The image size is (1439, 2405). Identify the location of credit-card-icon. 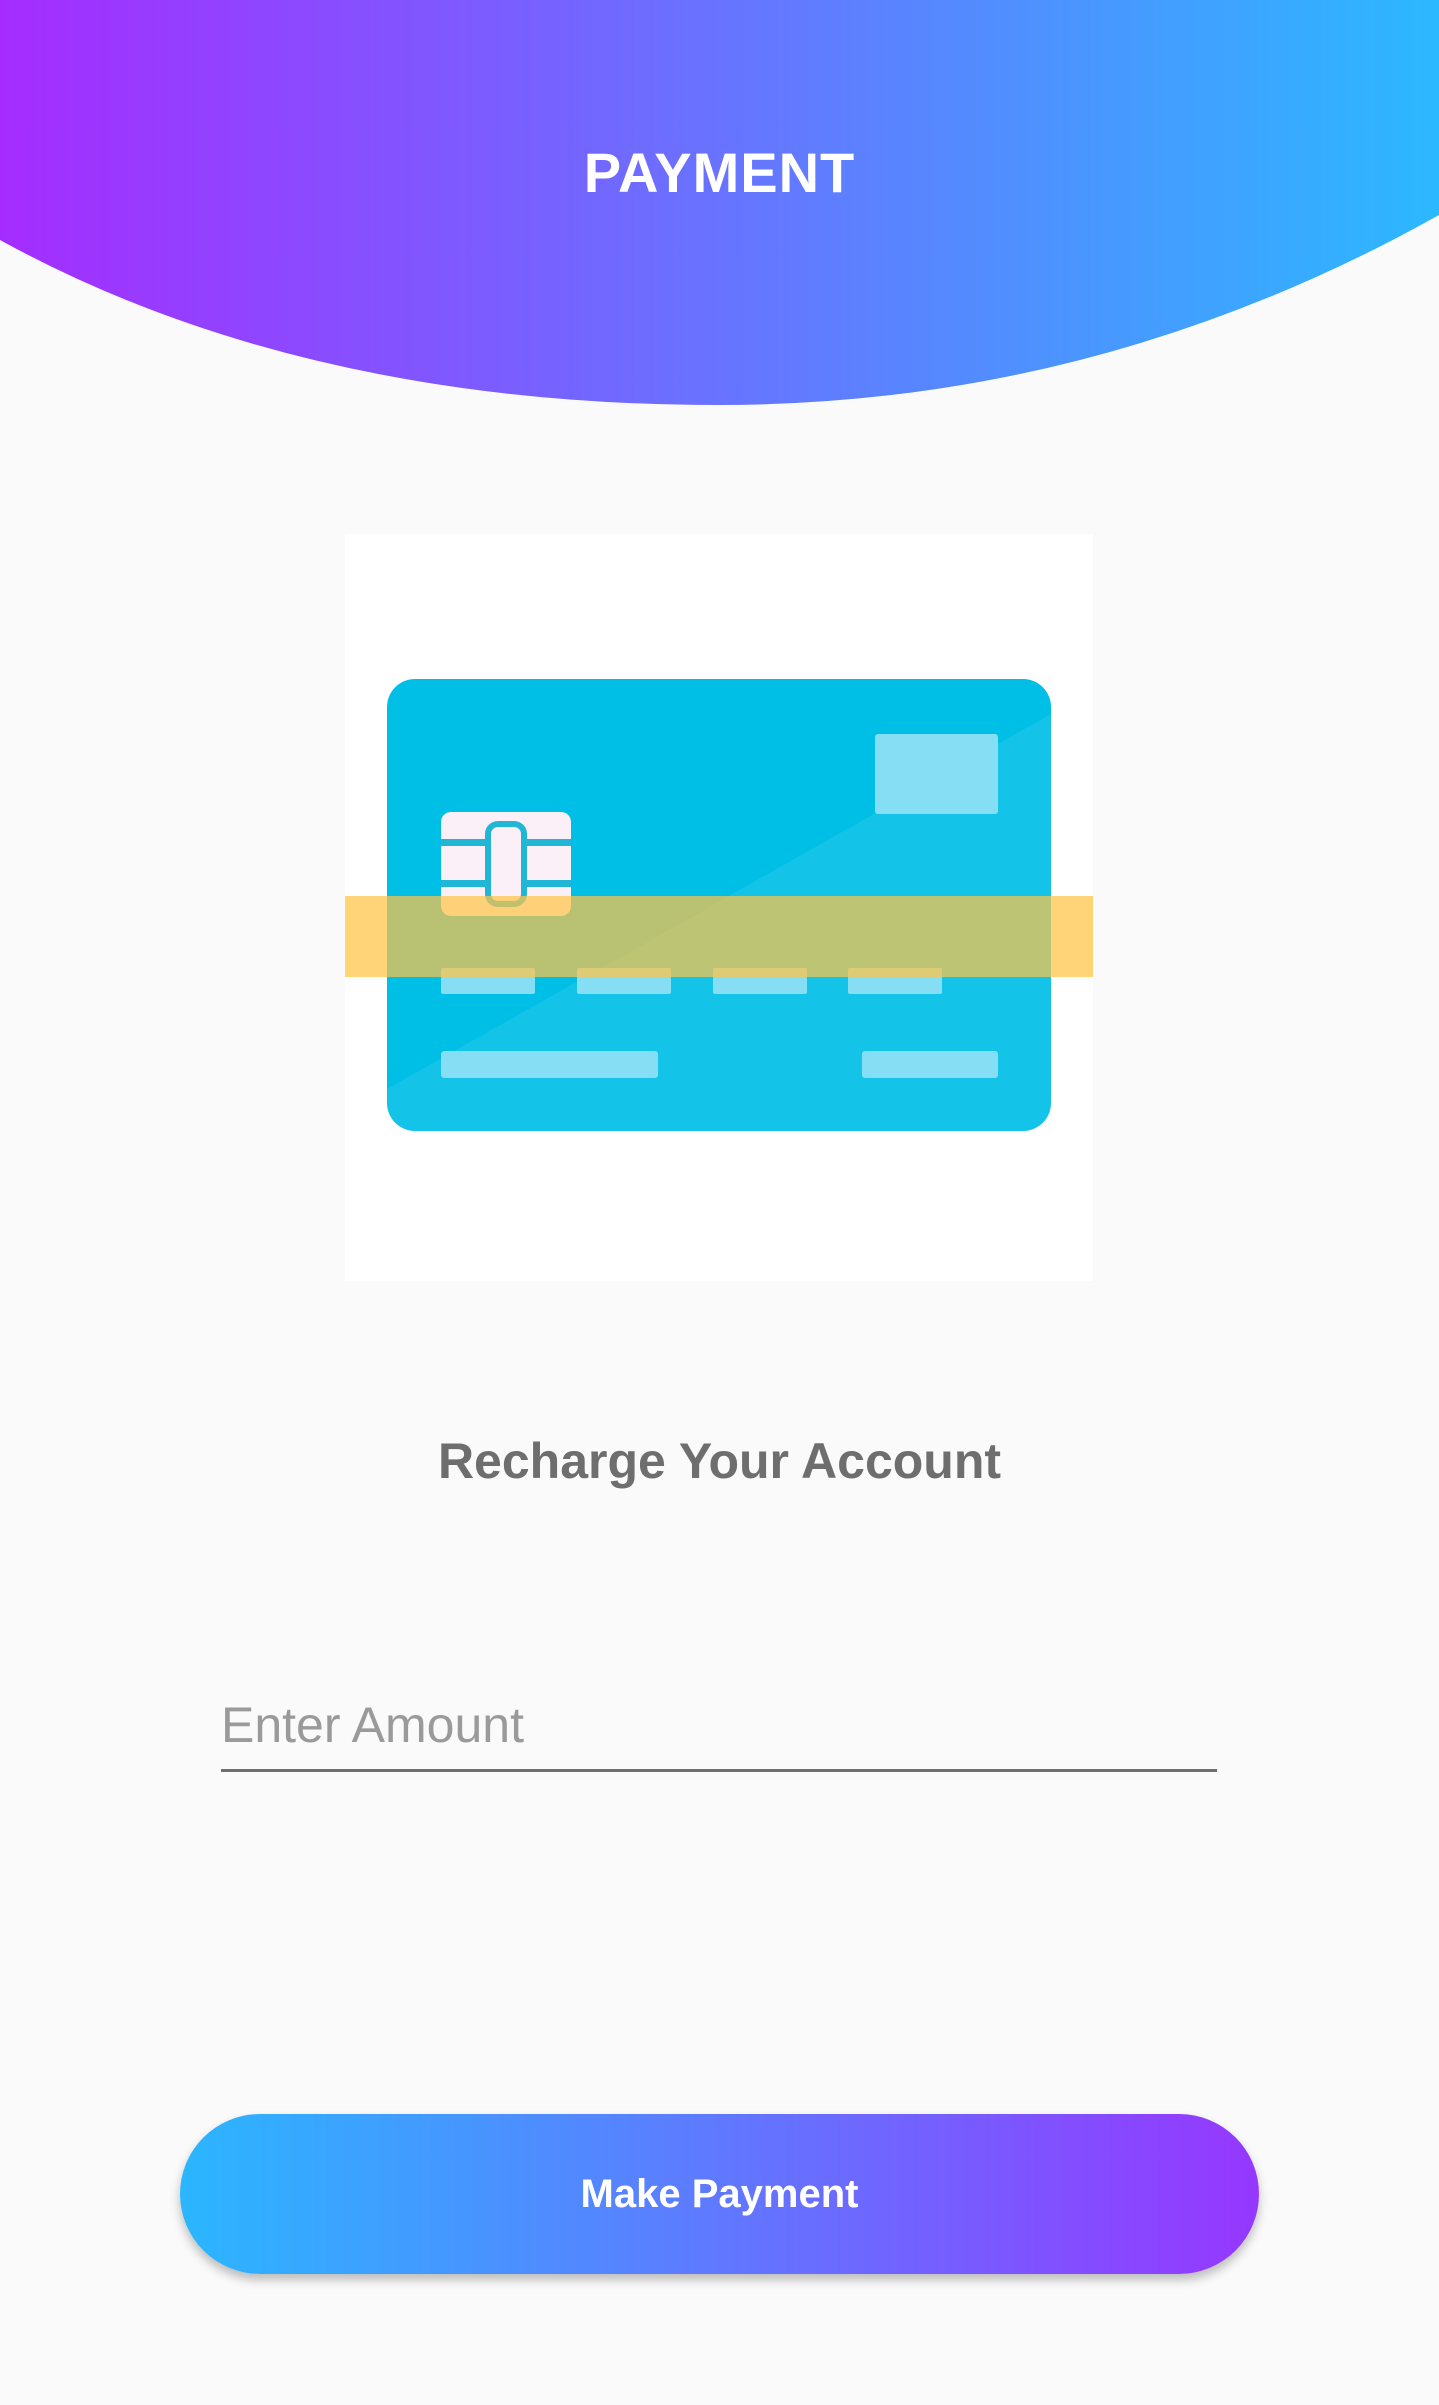
(719, 905).